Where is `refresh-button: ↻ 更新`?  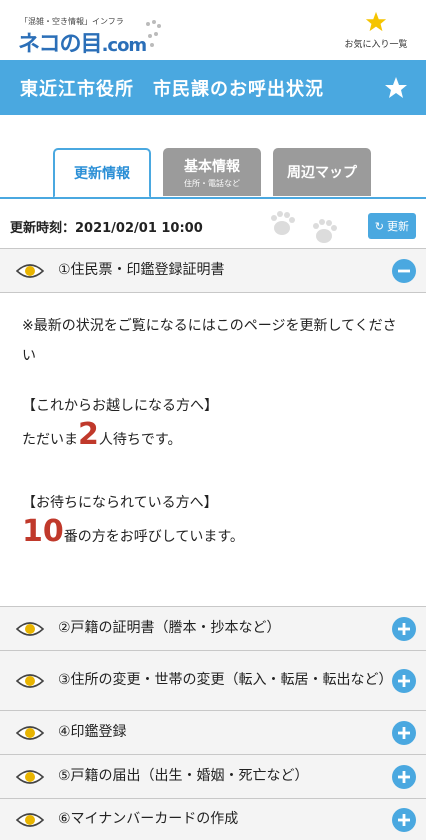 refresh-button: ↻ 更新 is located at coordinates (391, 226).